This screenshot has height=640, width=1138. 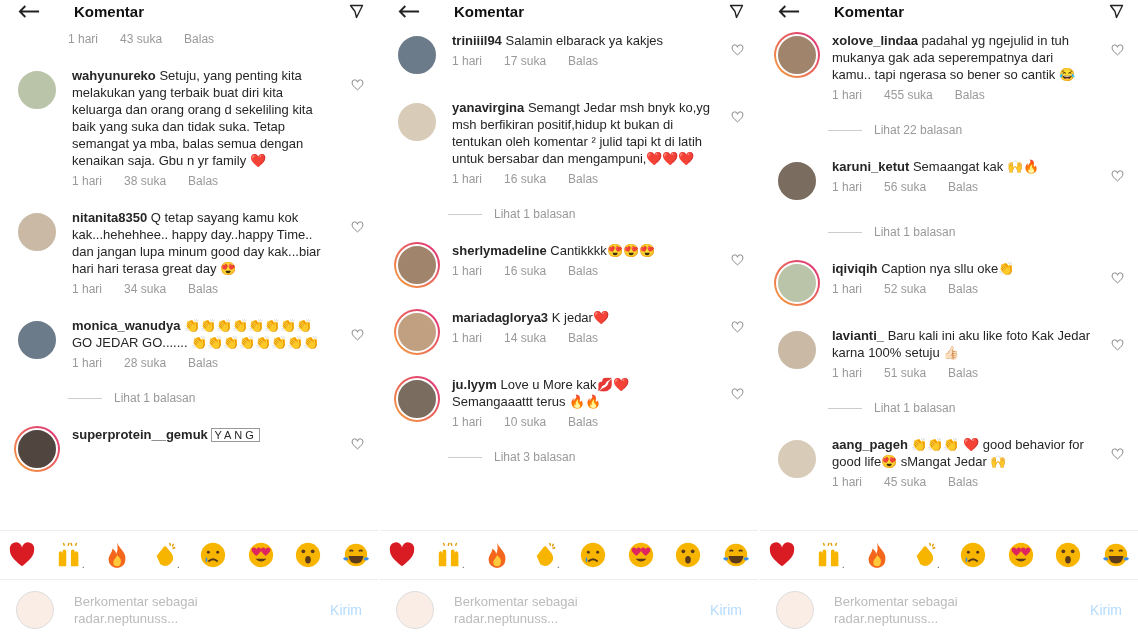 I want to click on comment-text: xolove_lindaa padahal yg ngejulid in tuh mukanya gak ada seperempatnya dari kamu.. tapi ngerasa so bener so cantik 😂, so click(x=954, y=57).